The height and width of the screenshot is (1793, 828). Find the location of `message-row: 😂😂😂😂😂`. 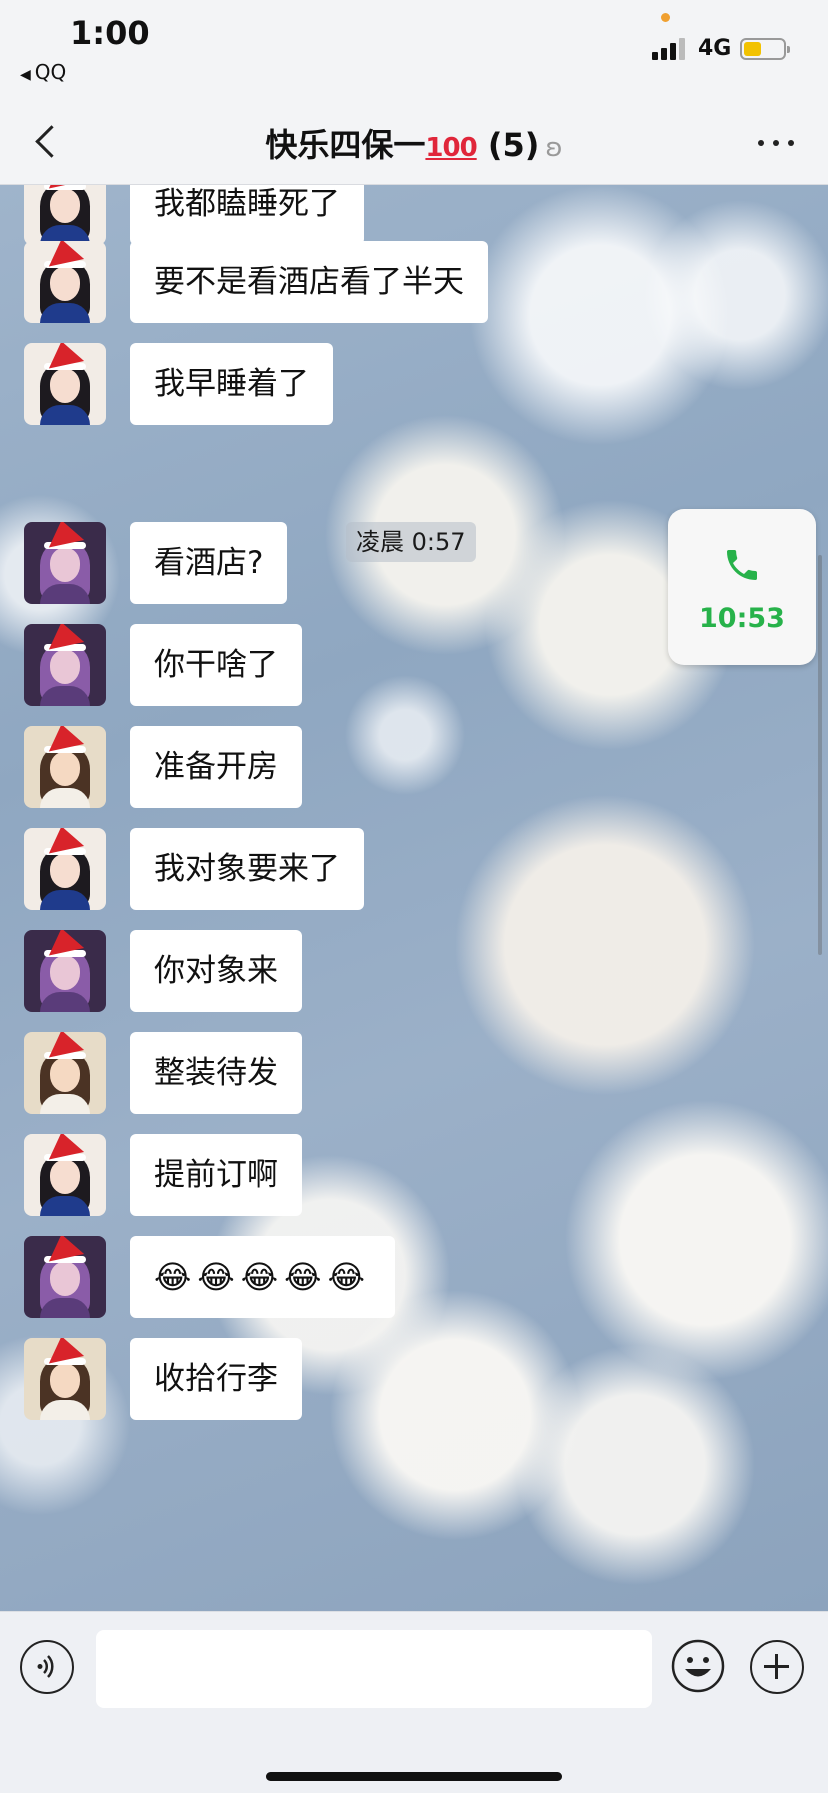

message-row: 😂😂😂😂😂 is located at coordinates (414, 1276).